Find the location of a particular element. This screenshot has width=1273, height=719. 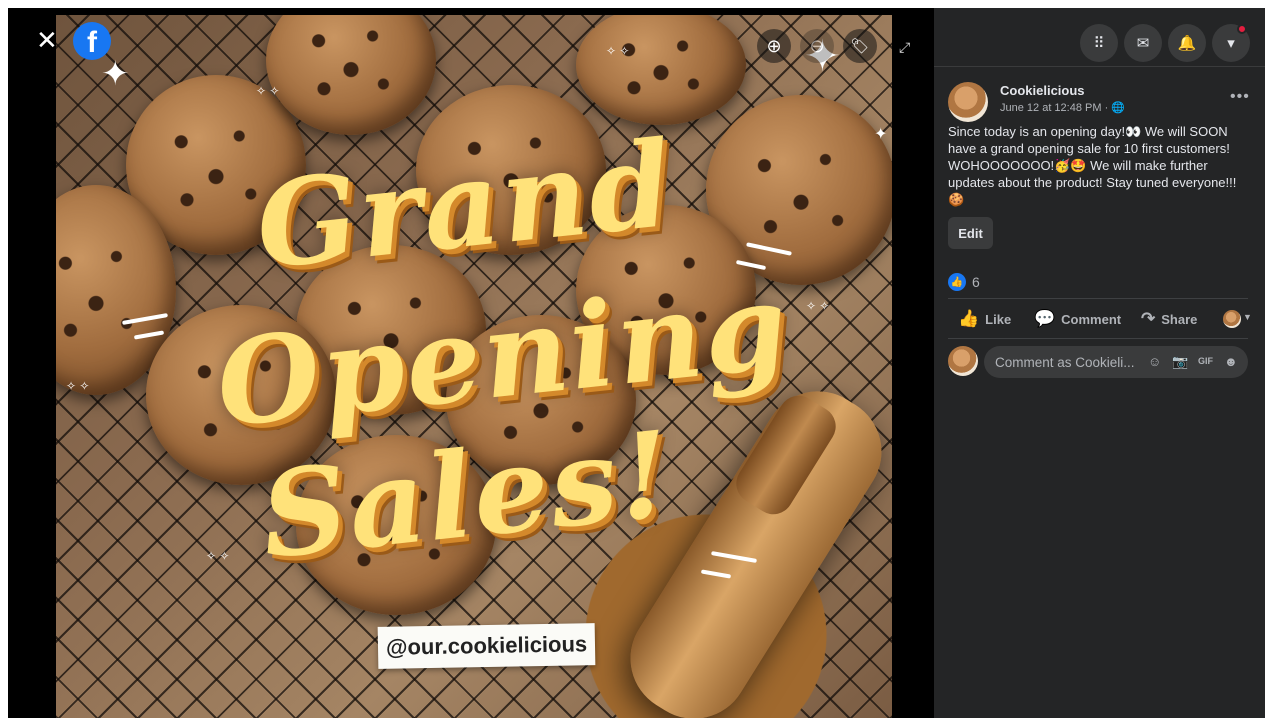

zoom-in-icon: ⊕ is located at coordinates (774, 46).